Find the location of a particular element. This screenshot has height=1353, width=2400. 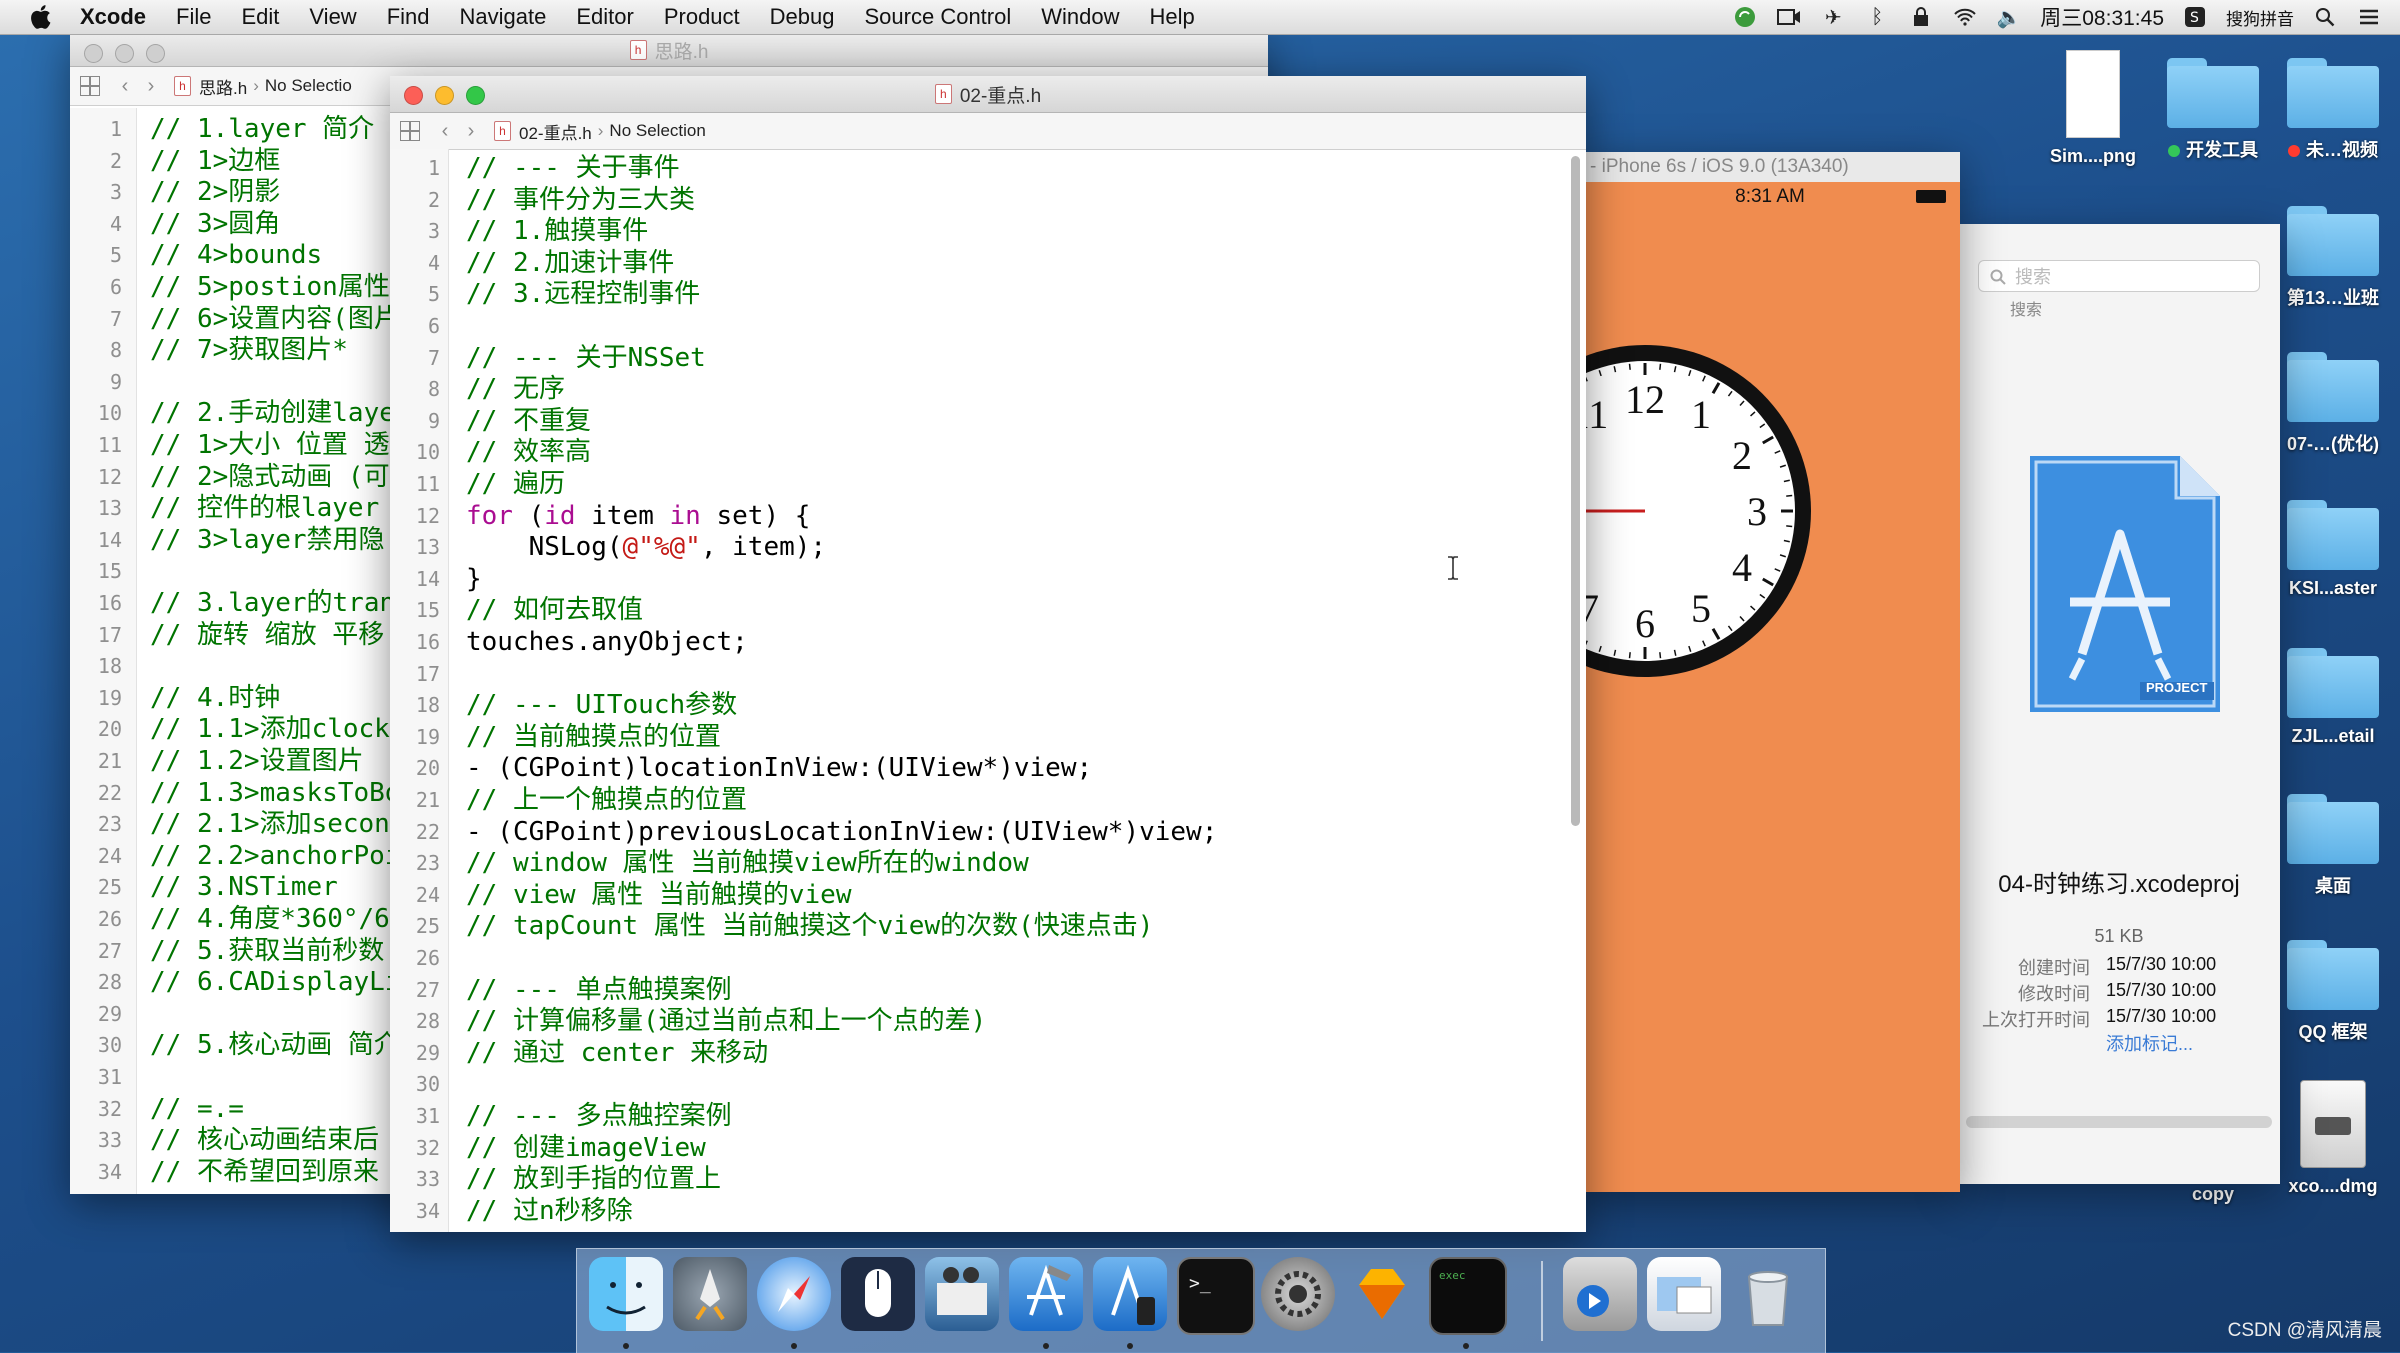

sync-icon is located at coordinates (1745, 17).